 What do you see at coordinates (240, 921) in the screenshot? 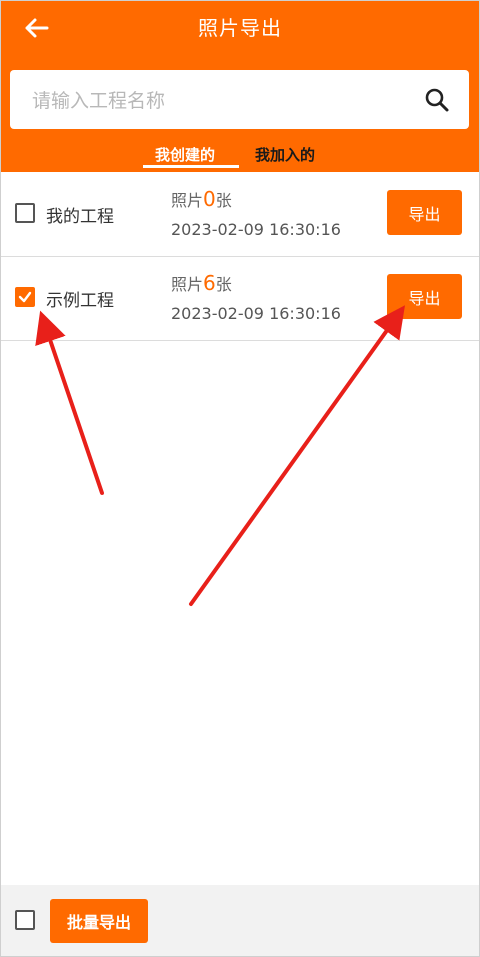
I see `bottom-action-bar: 批量导出` at bounding box center [240, 921].